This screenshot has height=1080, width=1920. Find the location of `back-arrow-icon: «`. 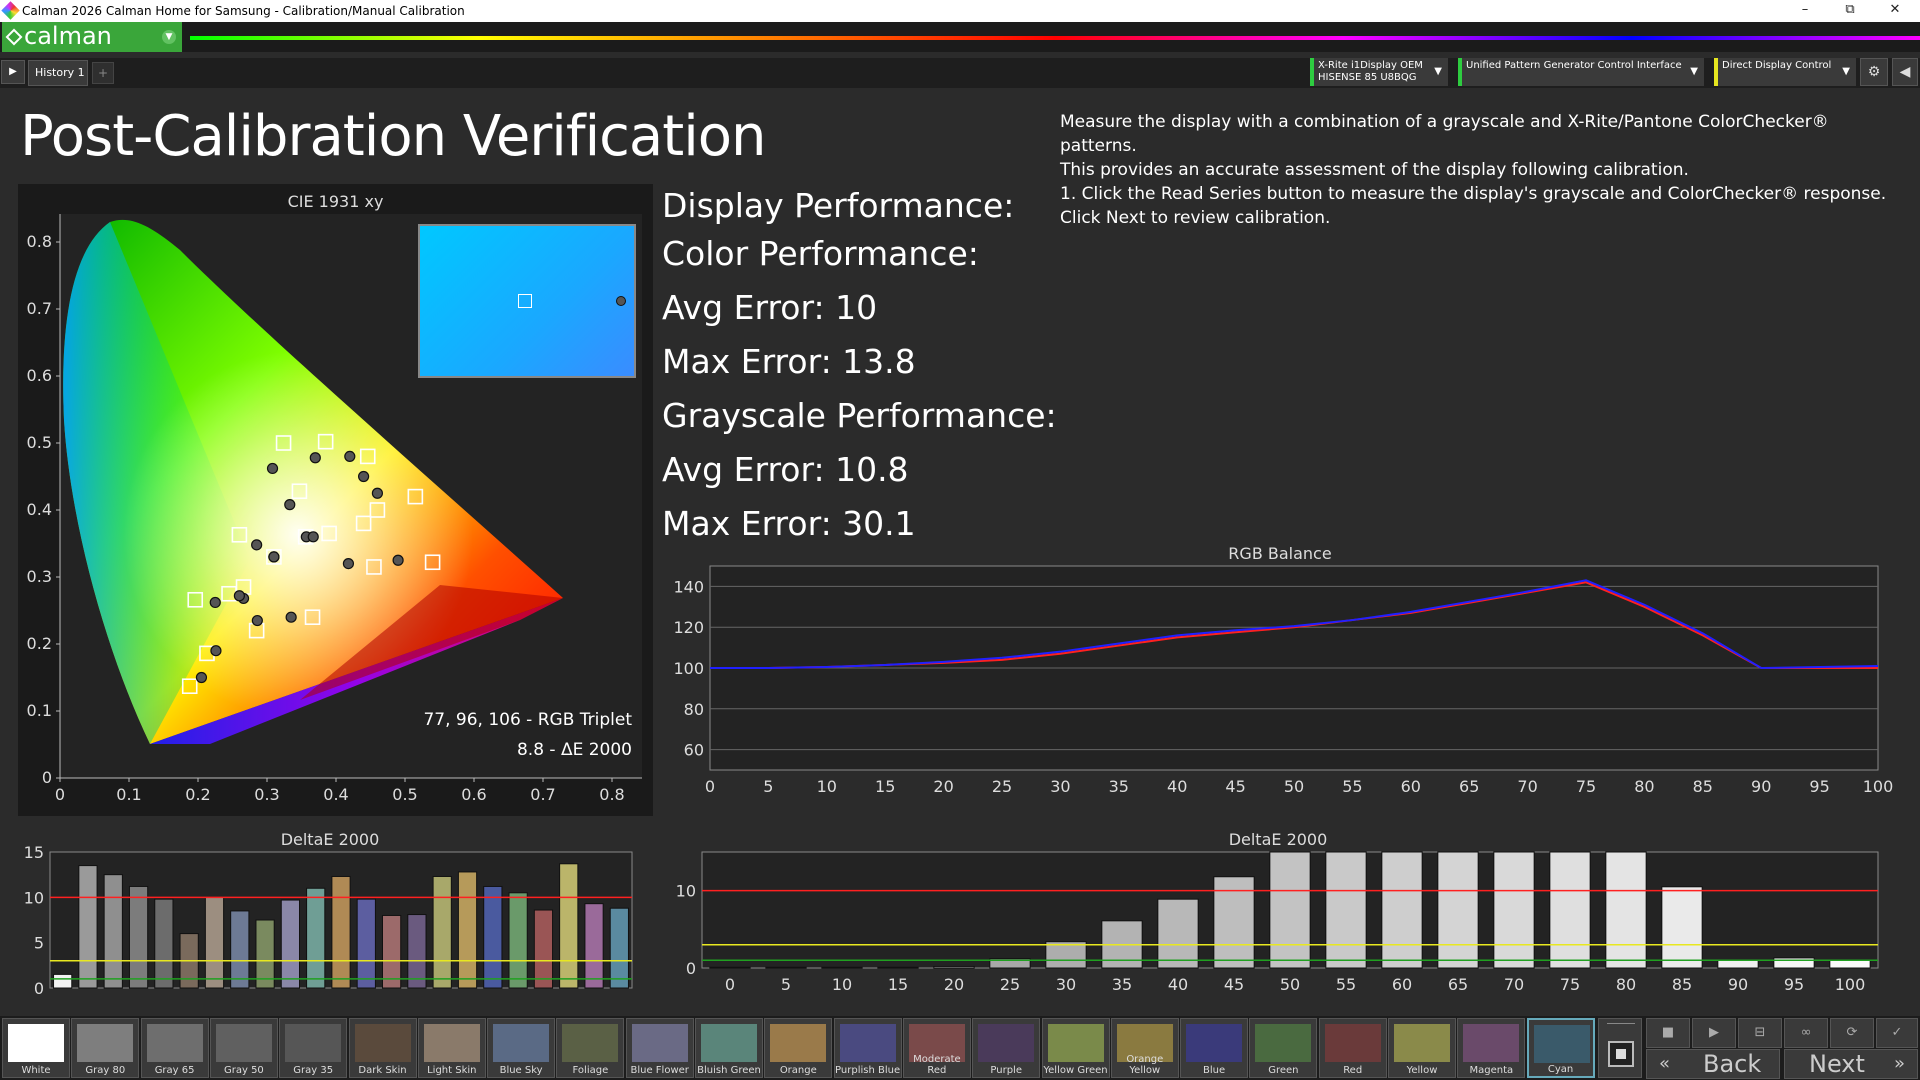

back-arrow-icon: « is located at coordinates (1665, 1063).